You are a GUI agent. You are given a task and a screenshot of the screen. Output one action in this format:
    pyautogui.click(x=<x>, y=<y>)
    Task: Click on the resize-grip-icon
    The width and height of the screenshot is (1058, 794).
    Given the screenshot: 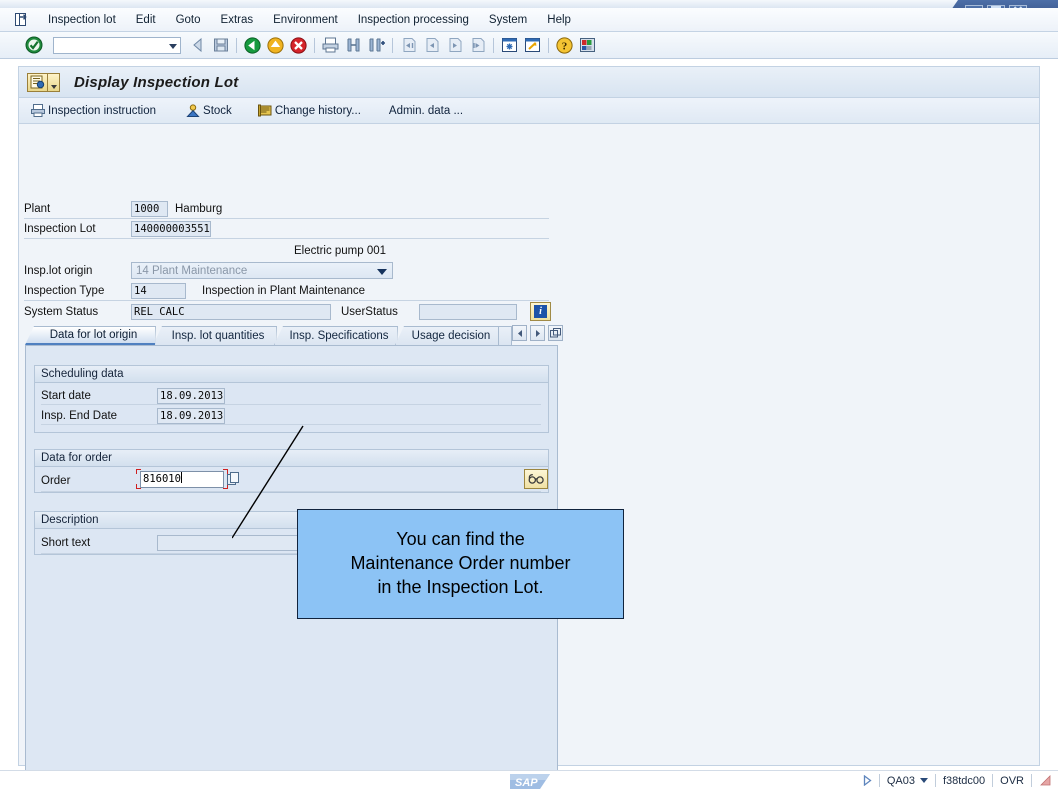 What is the action you would take?
    pyautogui.click(x=1045, y=780)
    